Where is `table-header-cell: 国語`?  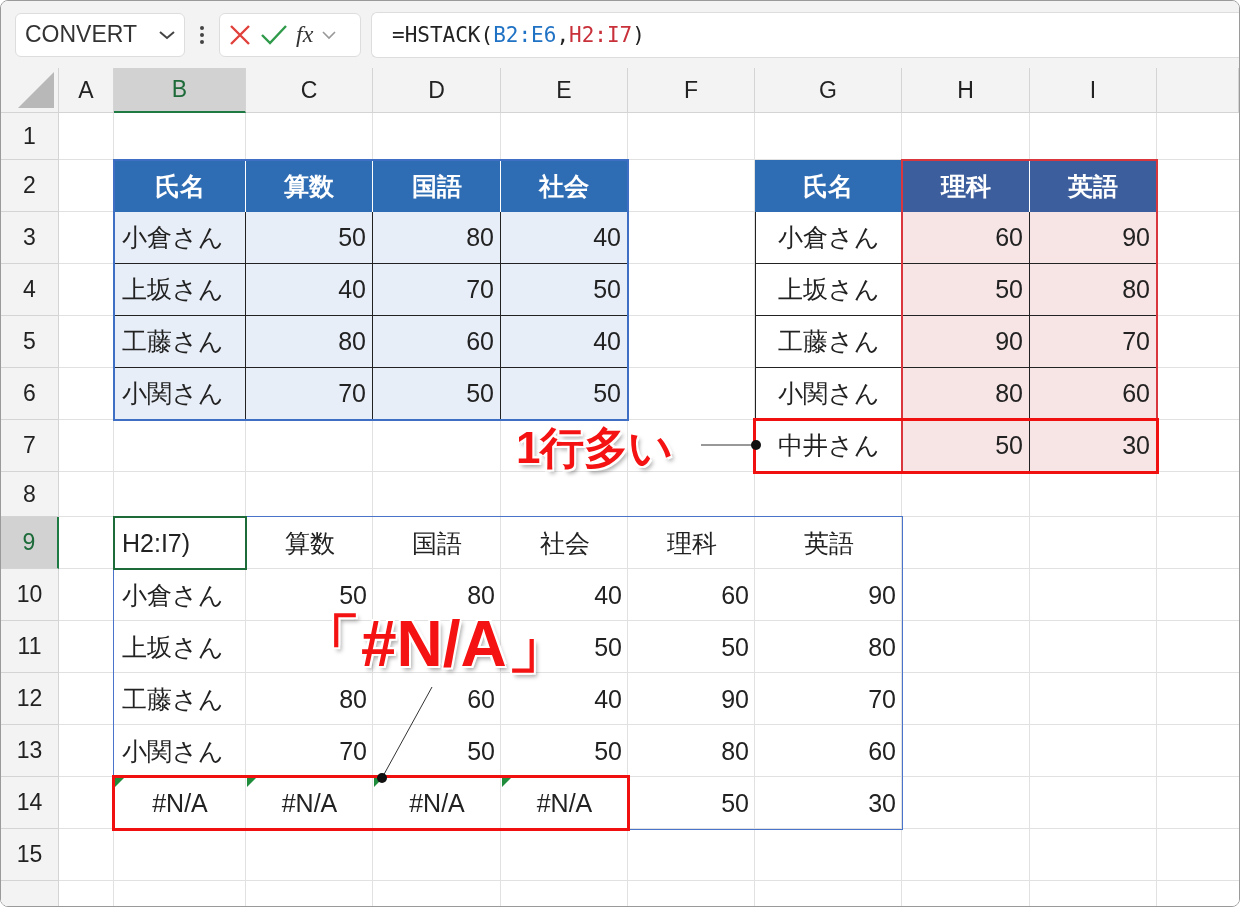
table-header-cell: 国語 is located at coordinates (437, 186).